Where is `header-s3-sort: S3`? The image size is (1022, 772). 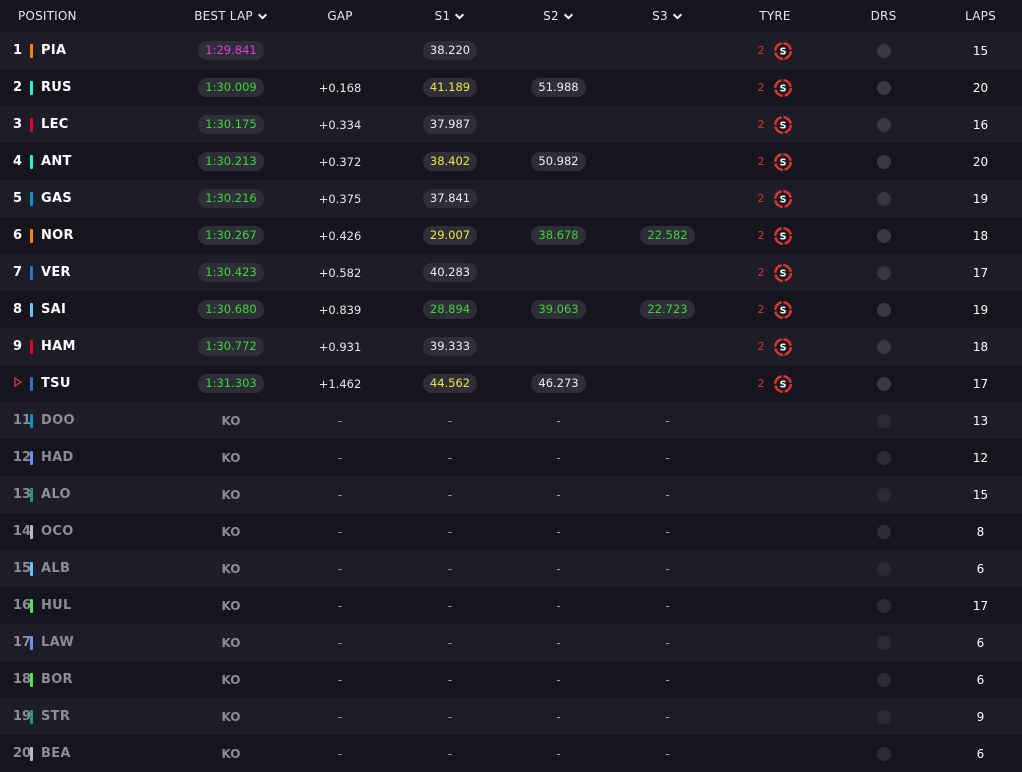 header-s3-sort: S3 is located at coordinates (667, 16).